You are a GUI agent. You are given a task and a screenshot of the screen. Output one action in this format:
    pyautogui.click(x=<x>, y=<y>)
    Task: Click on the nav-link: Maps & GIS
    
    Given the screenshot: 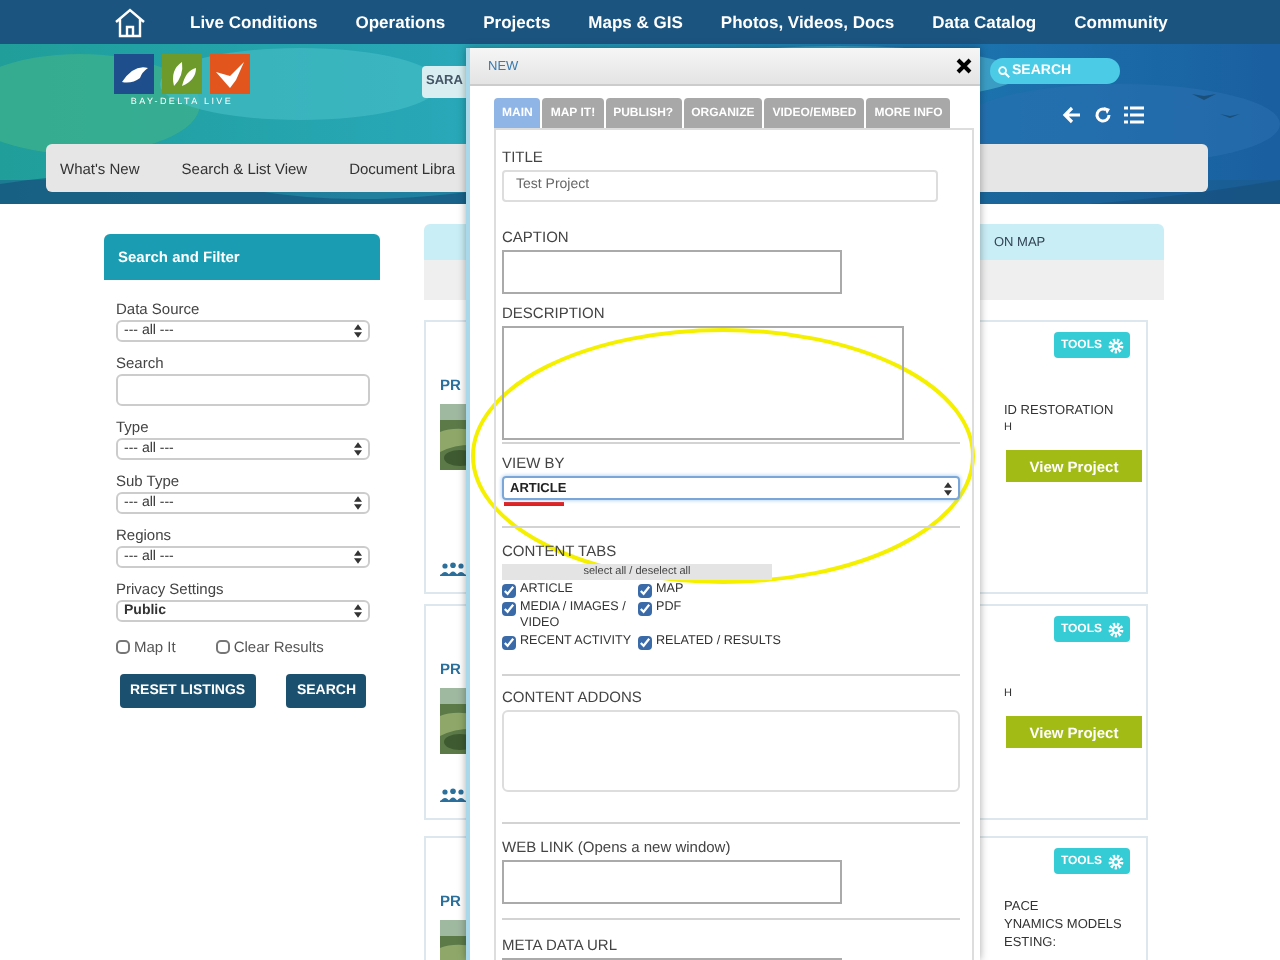 What is the action you would take?
    pyautogui.click(x=635, y=22)
    